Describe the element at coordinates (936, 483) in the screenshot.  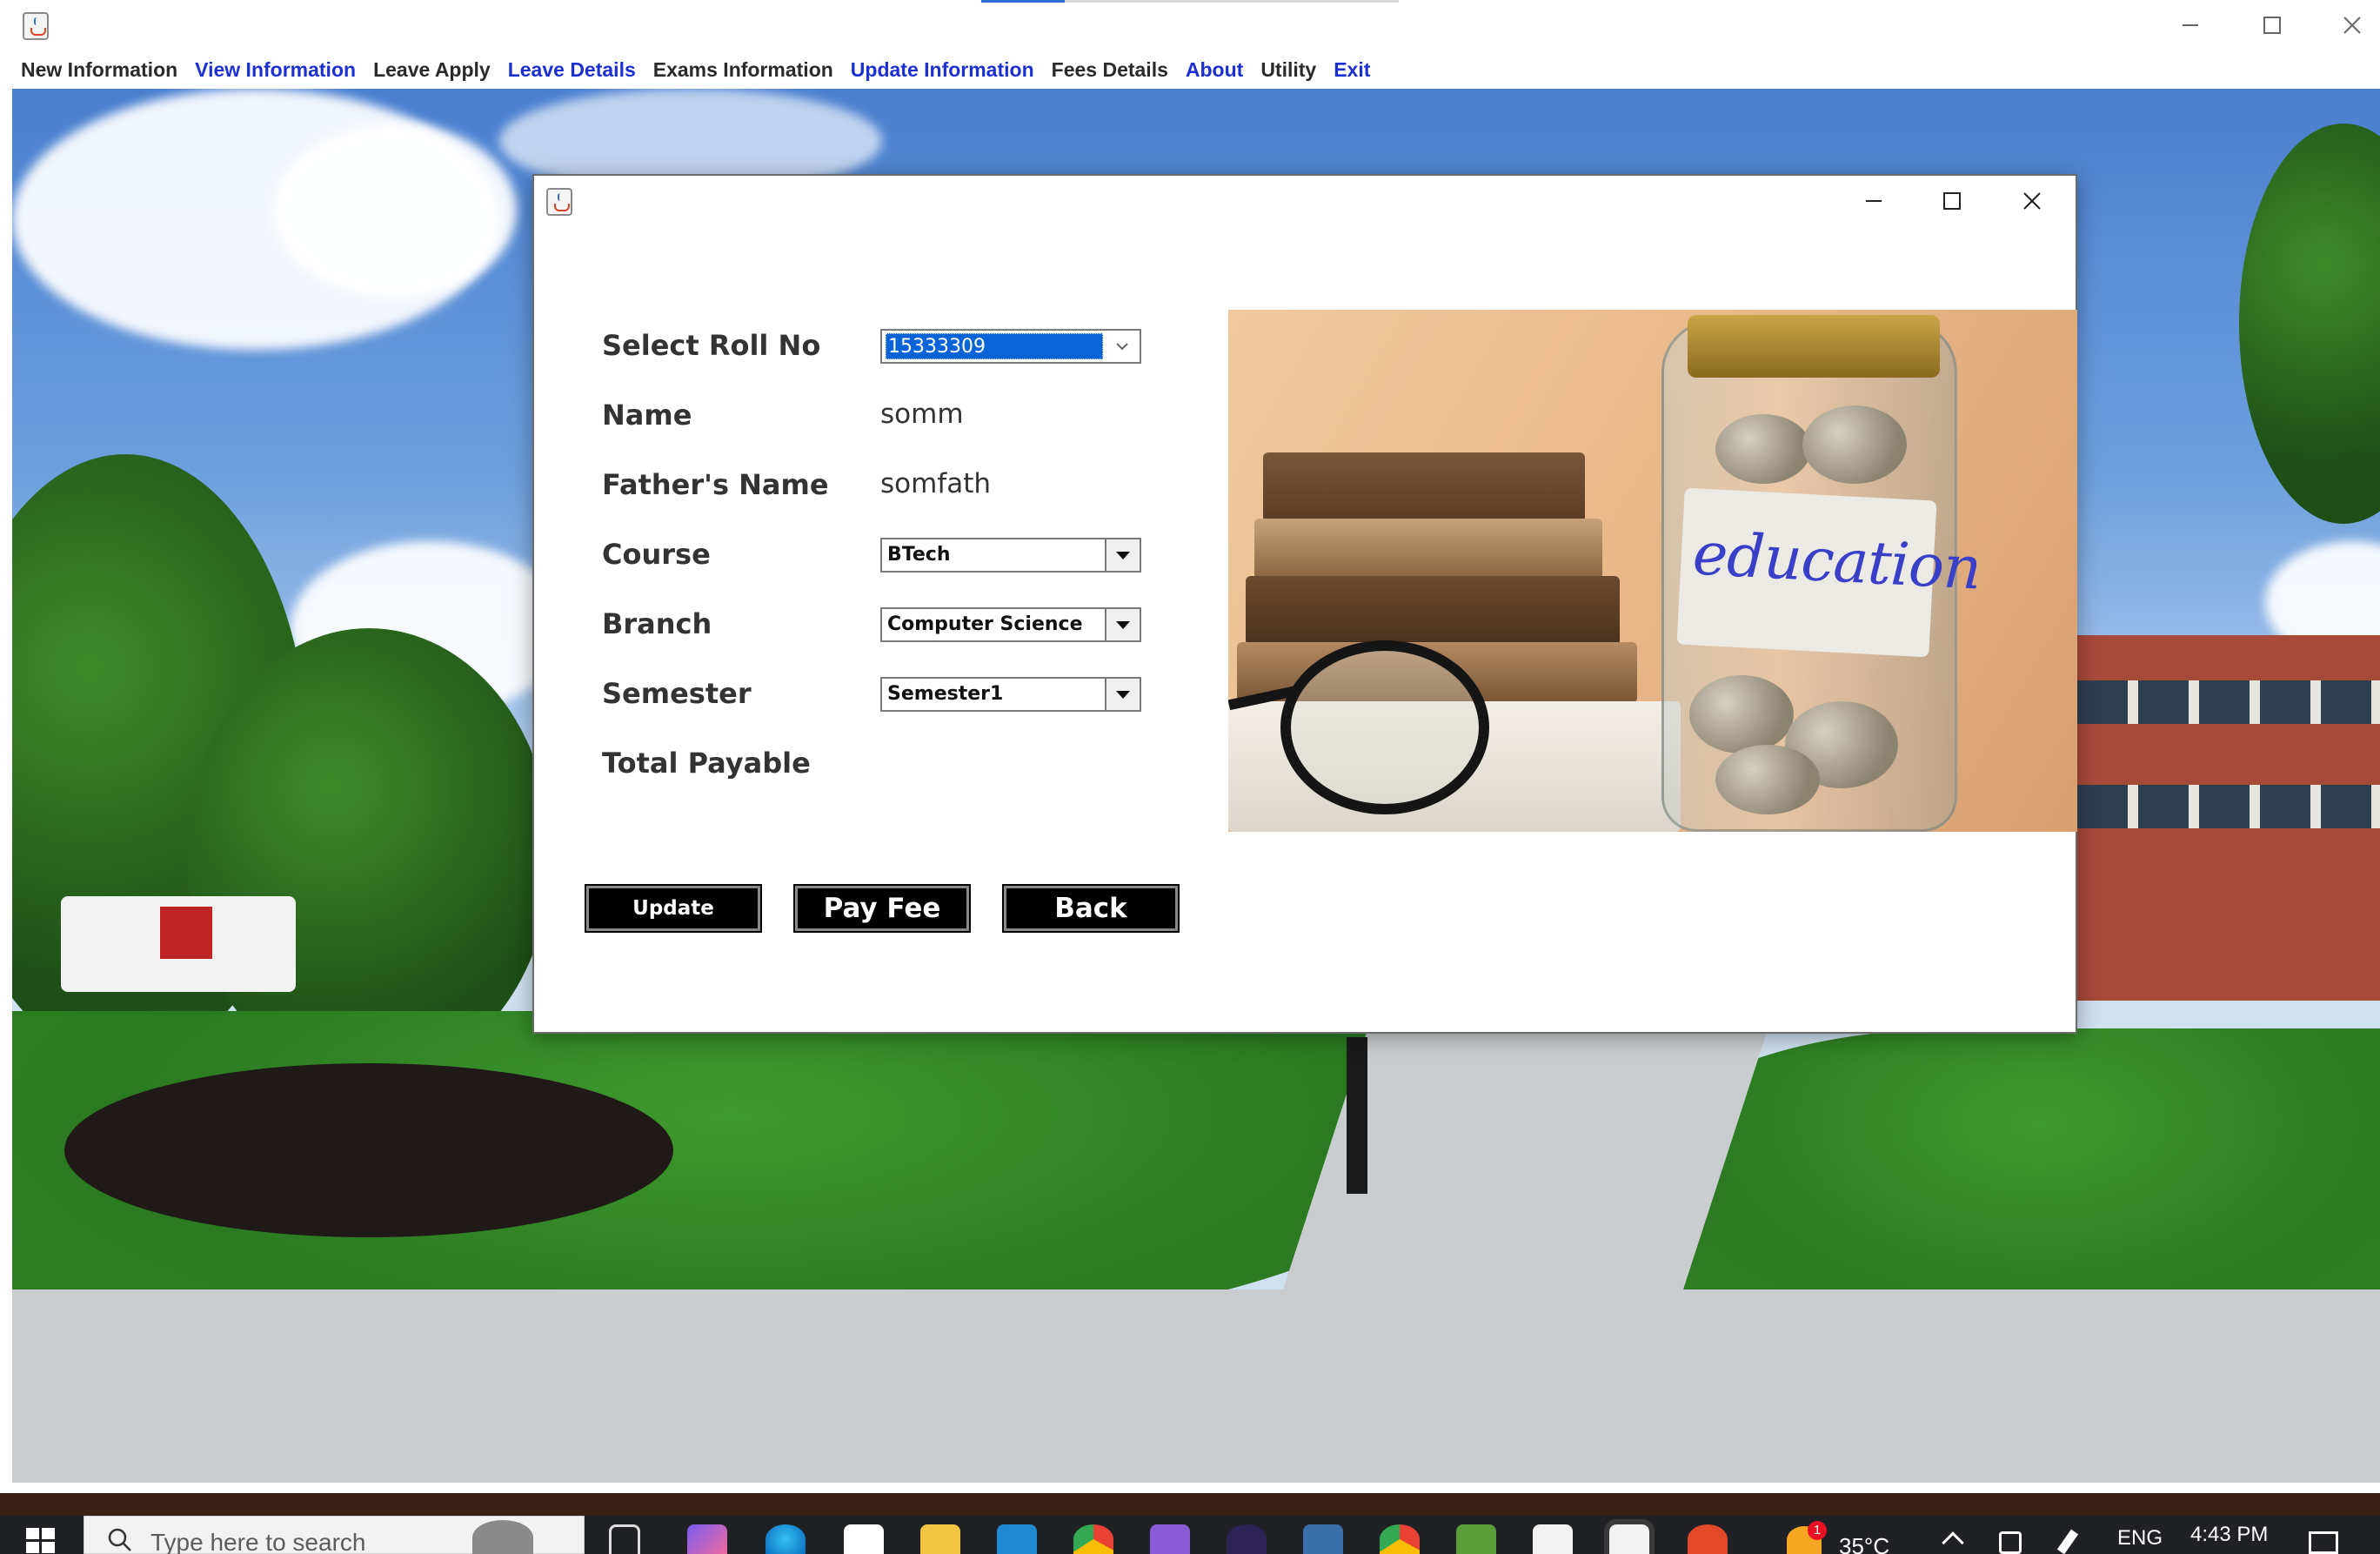
I see `father-name-value: somfath` at that location.